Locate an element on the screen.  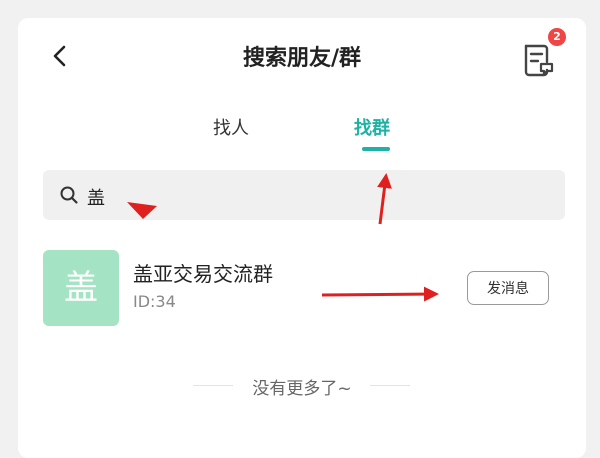
page-title: 搜索朋友/群 is located at coordinates (302, 58).